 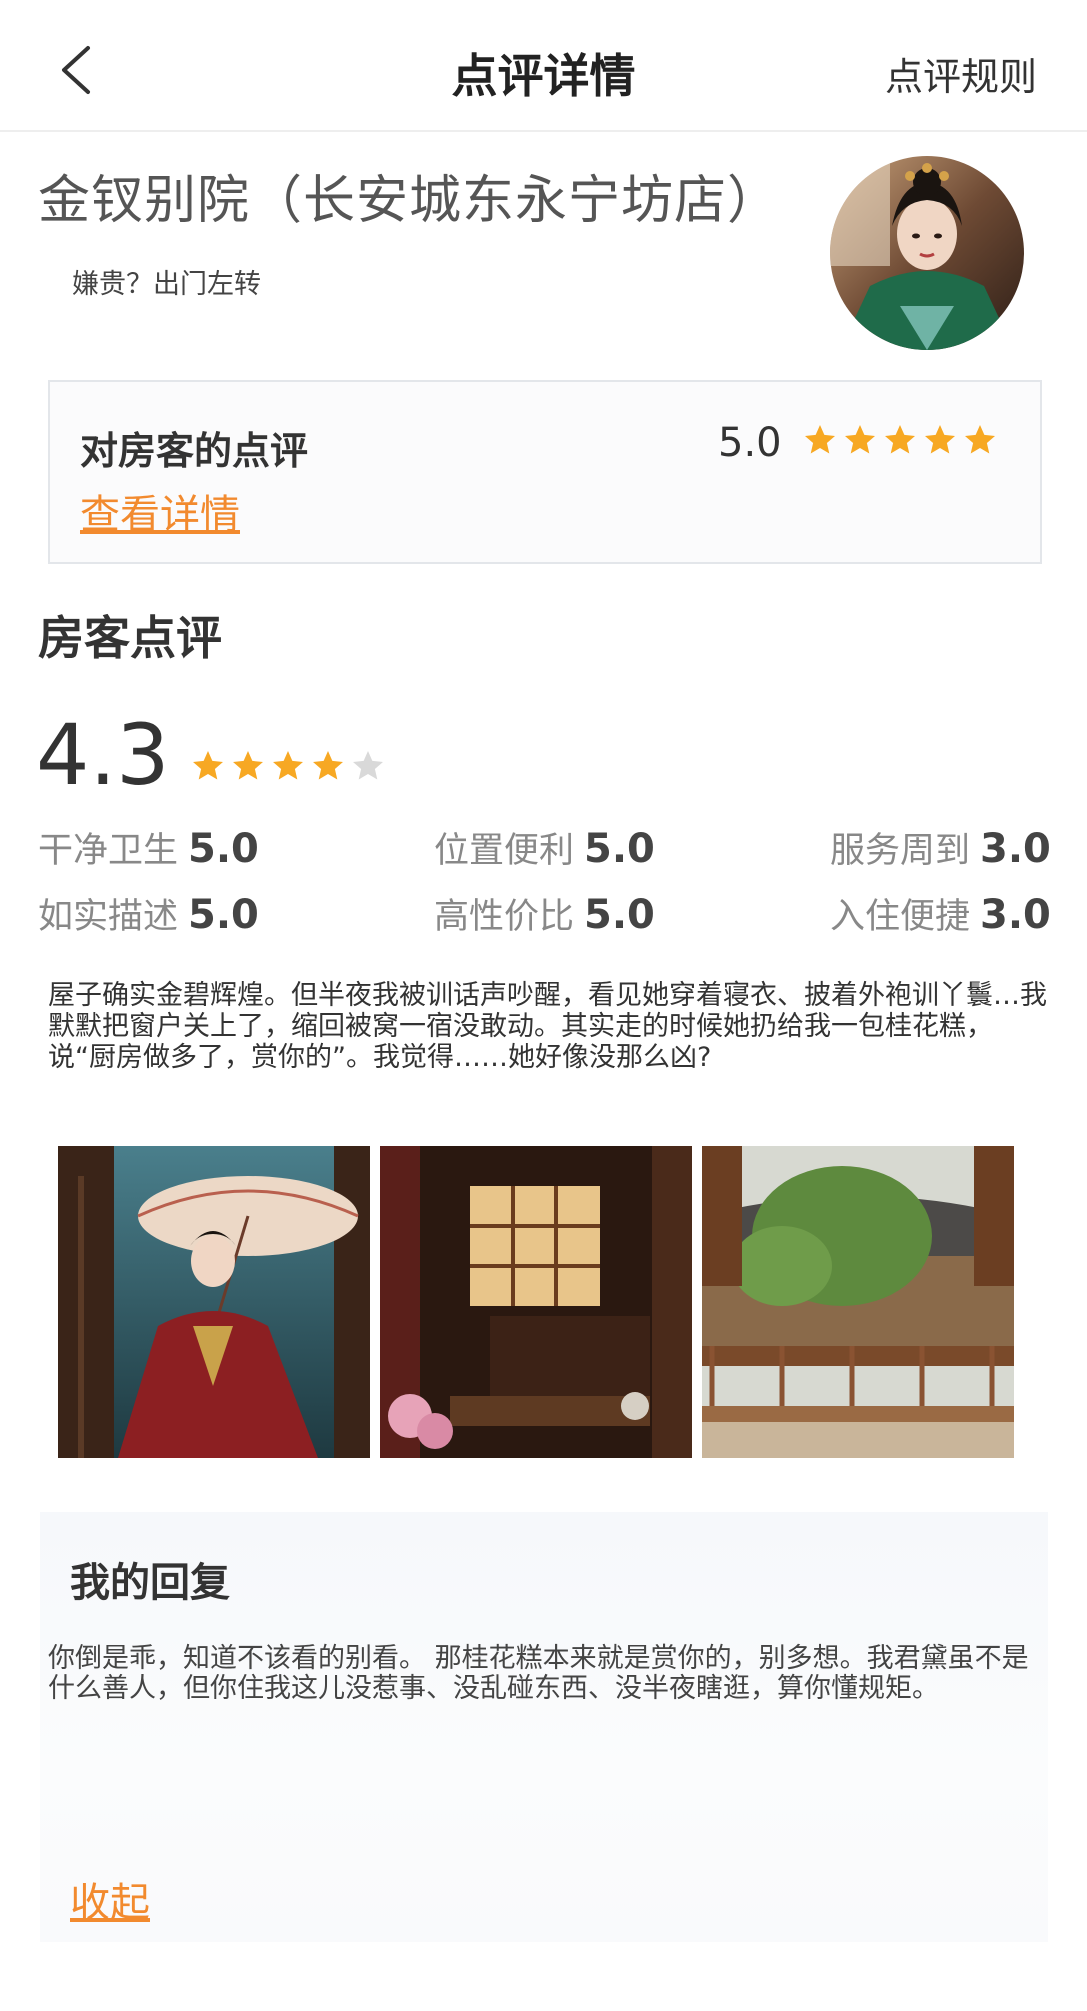 I want to click on host-review-title: 对房客的点评, so click(x=194, y=451).